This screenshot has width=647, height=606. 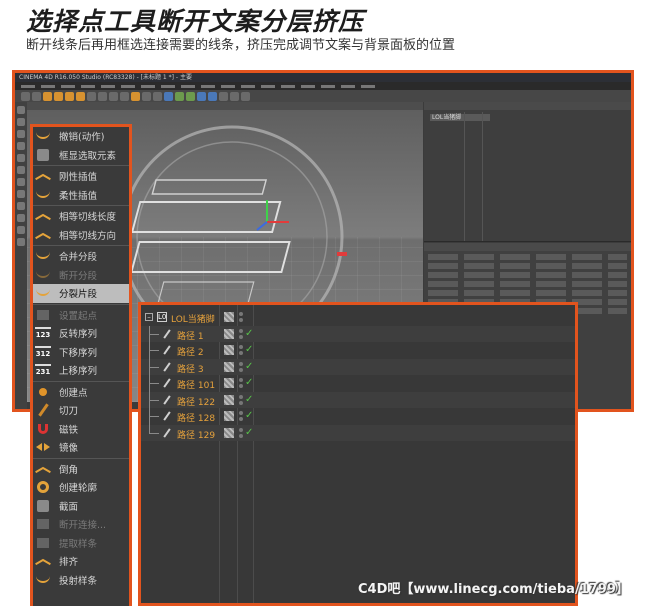 I want to click on spline-pen-icon, so click(x=179, y=96).